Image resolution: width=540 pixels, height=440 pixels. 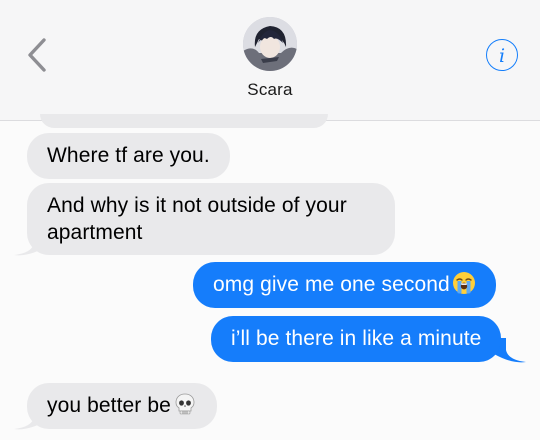 What do you see at coordinates (270, 90) in the screenshot?
I see `contact-name: Scara` at bounding box center [270, 90].